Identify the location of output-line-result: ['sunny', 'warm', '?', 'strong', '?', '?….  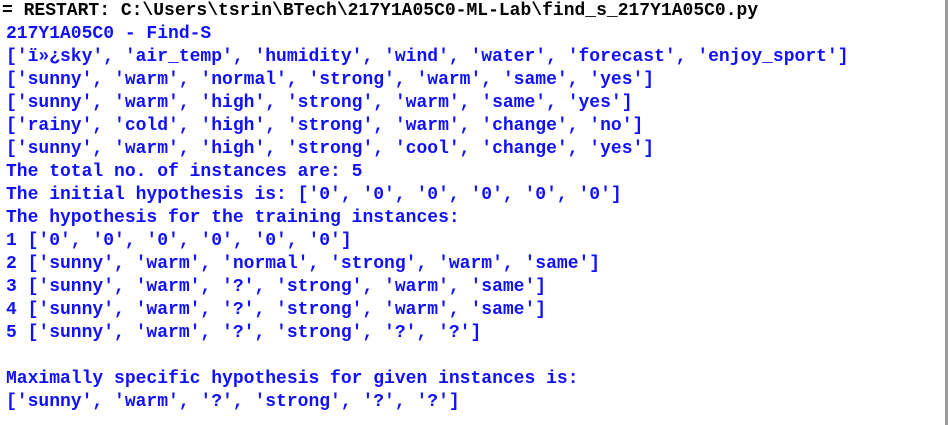
(233, 402).